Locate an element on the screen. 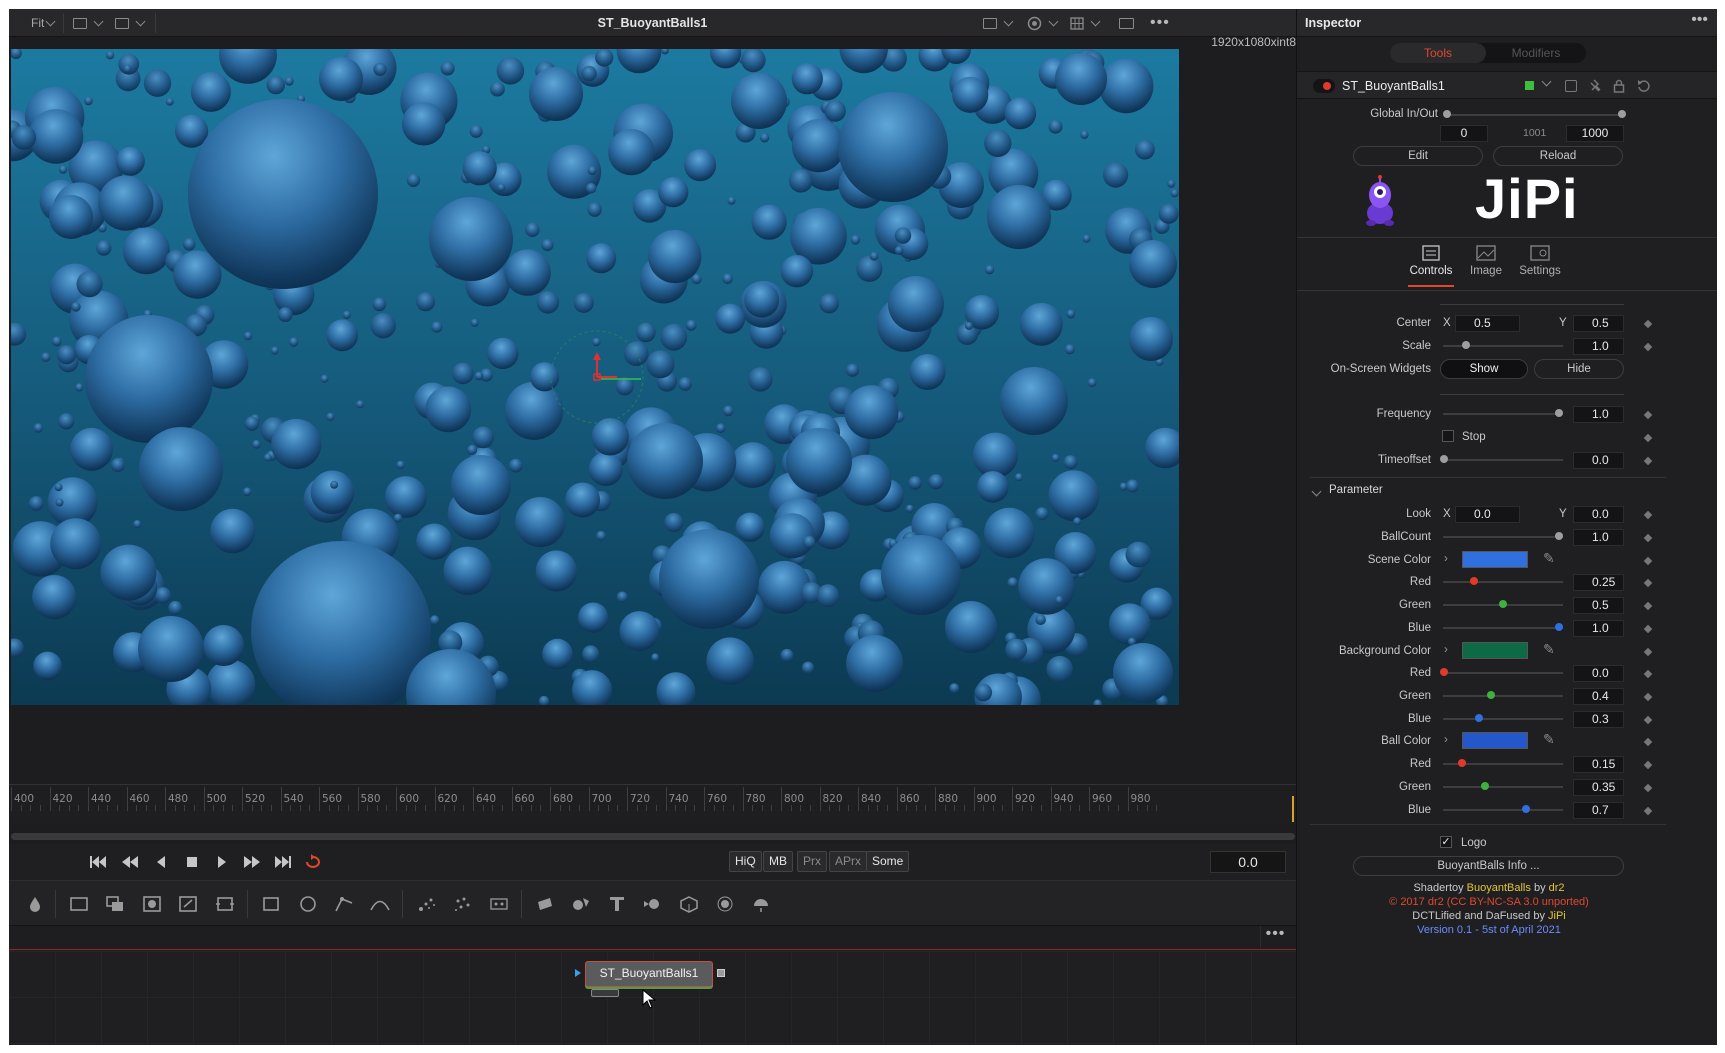 Image resolution: width=1725 pixels, height=1053 pixels. play-icon is located at coordinates (222, 862).